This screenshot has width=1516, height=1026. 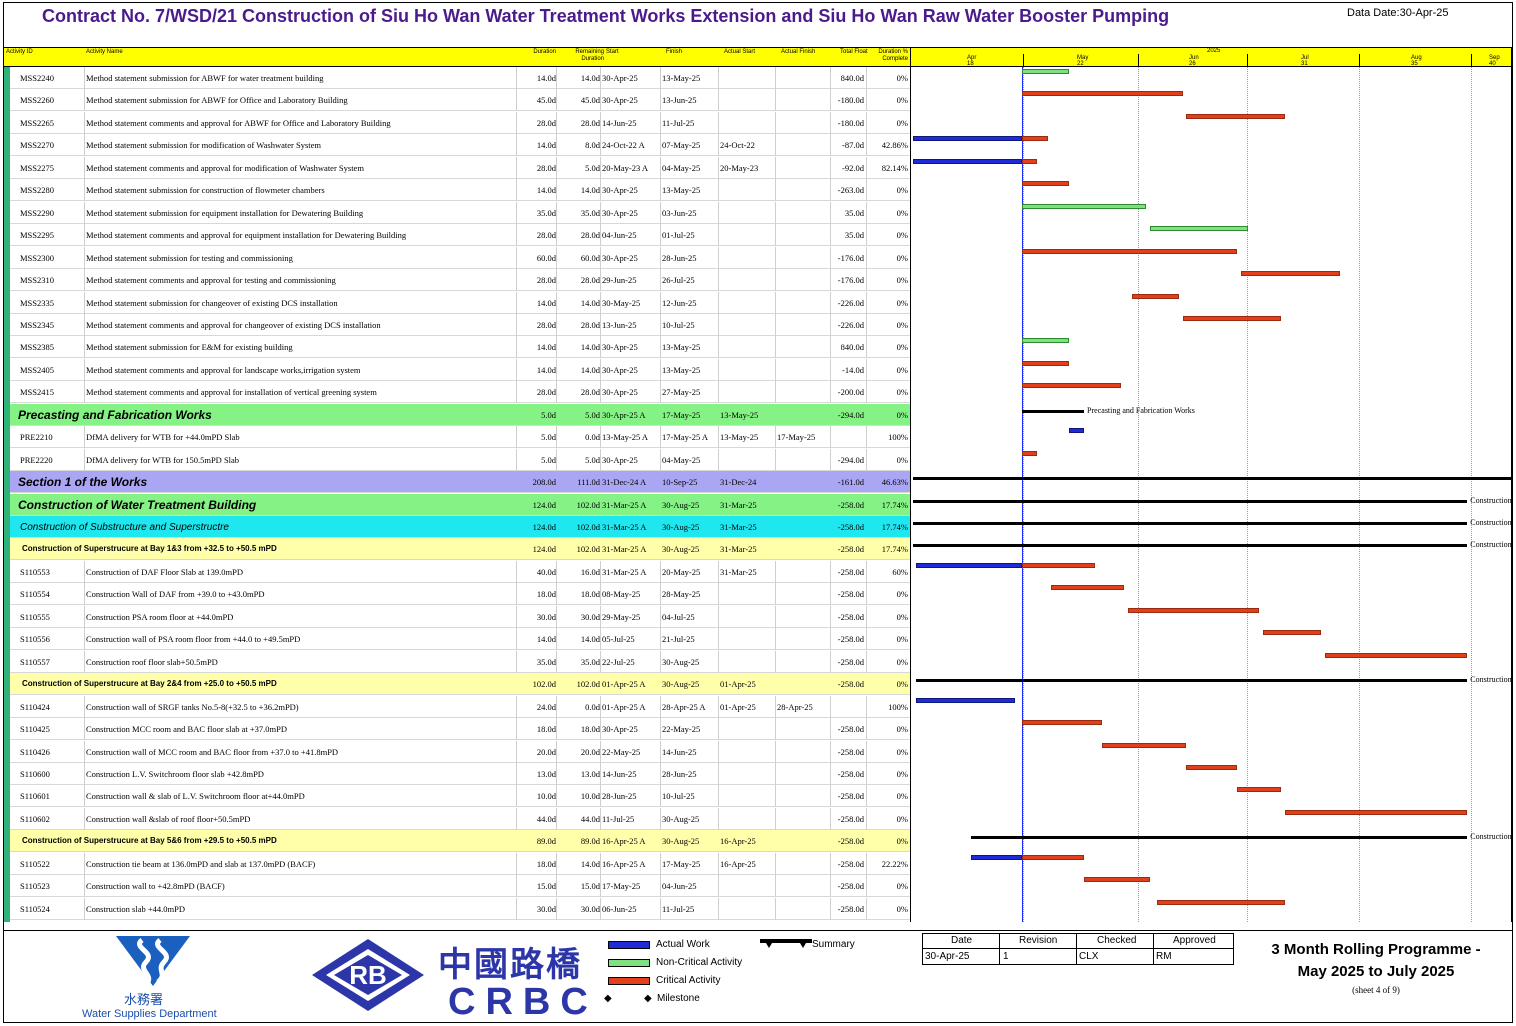 What do you see at coordinates (739, 52) in the screenshot?
I see `col-header-actual-start: Actual Start` at bounding box center [739, 52].